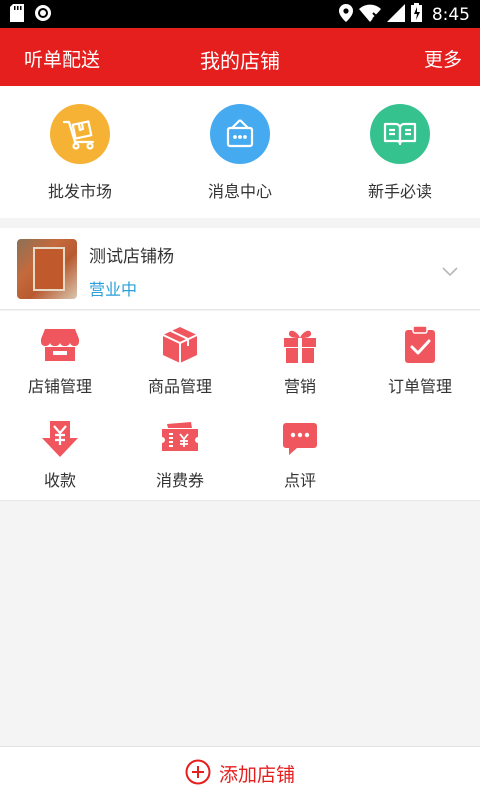 Image resolution: width=480 pixels, height=800 pixels. I want to click on shortcut-label: 批发市场, so click(79, 191).